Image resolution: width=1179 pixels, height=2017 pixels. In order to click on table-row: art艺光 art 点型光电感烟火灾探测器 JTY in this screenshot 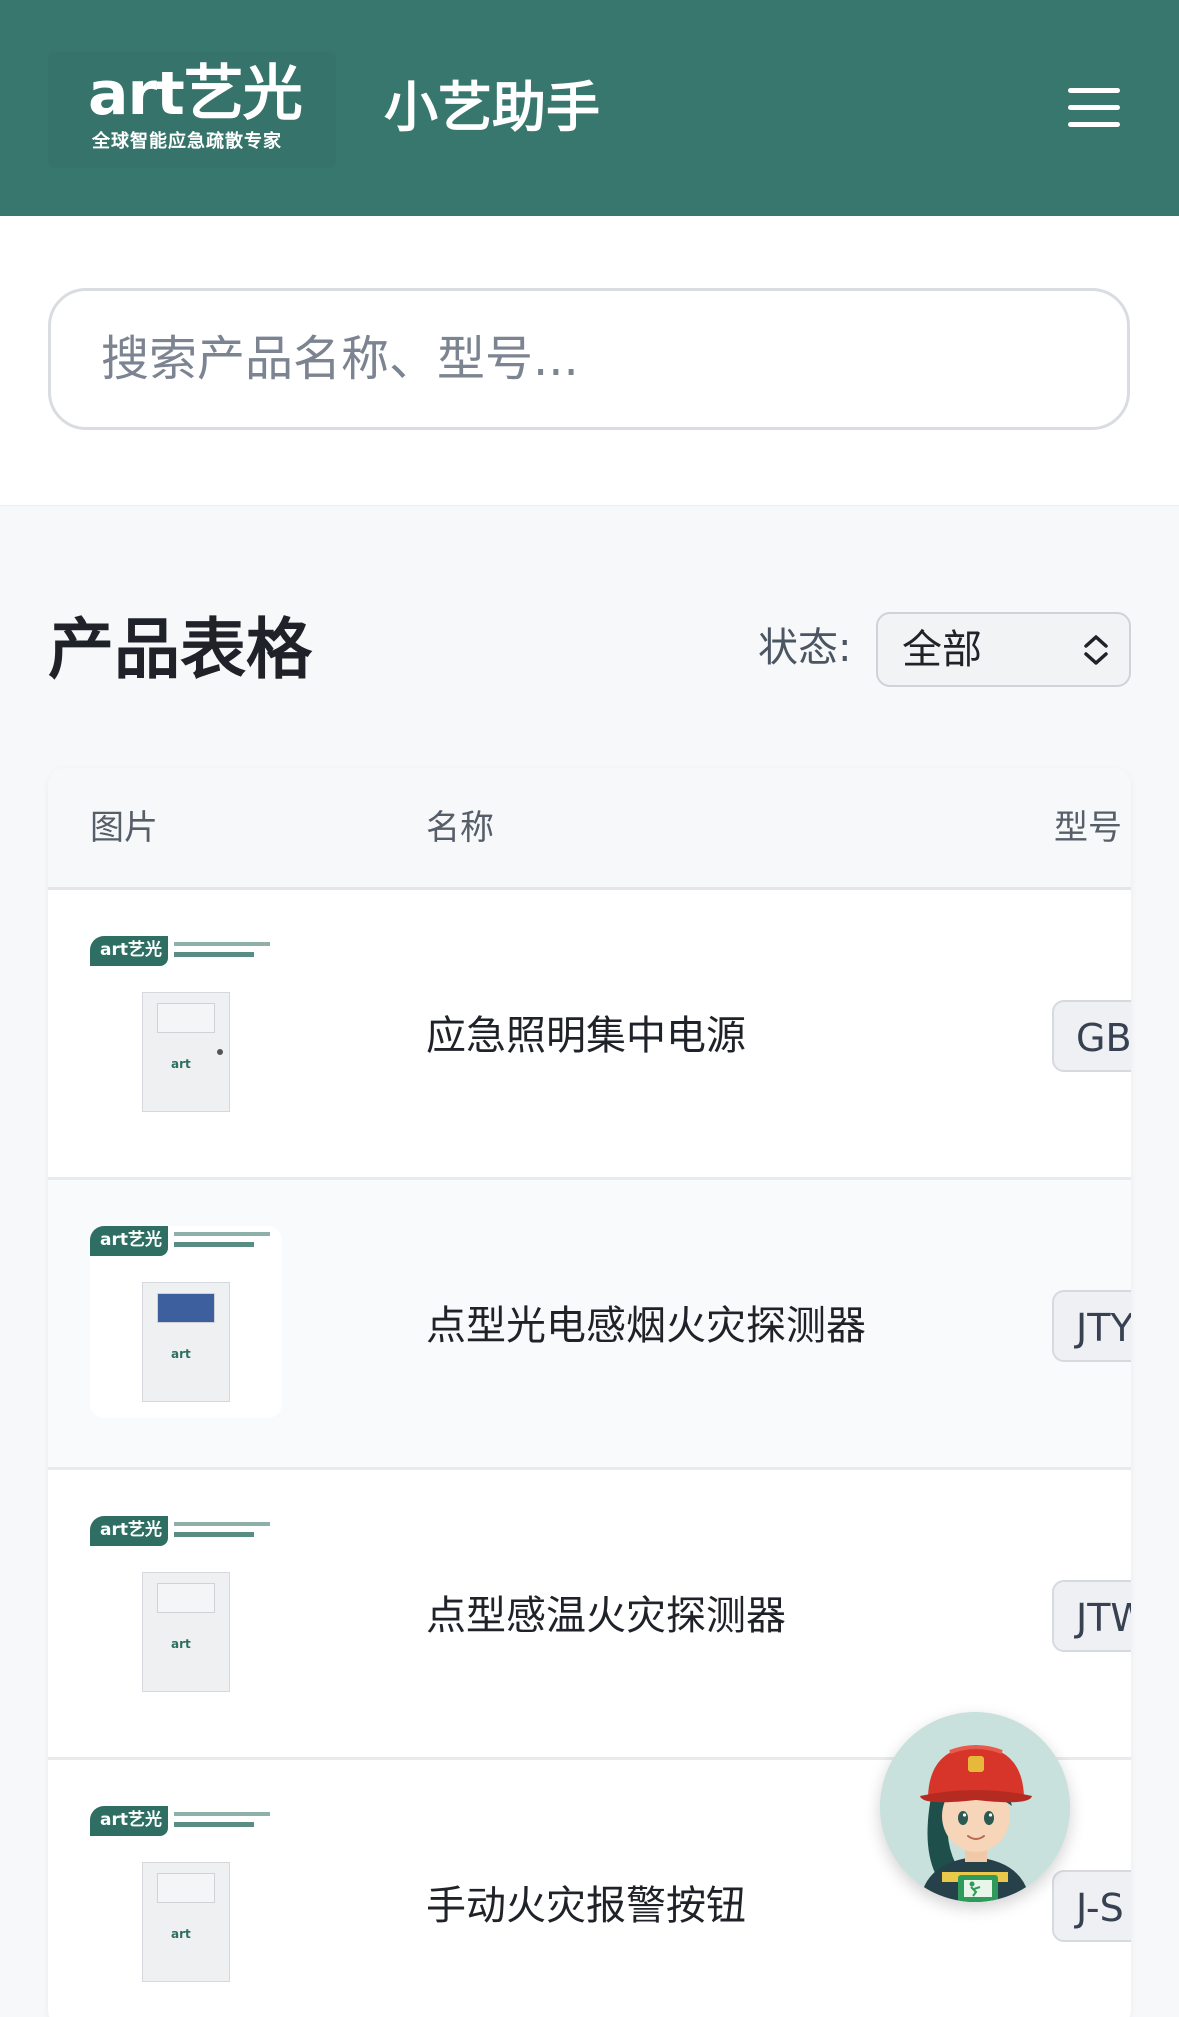, I will do `click(589, 1325)`.